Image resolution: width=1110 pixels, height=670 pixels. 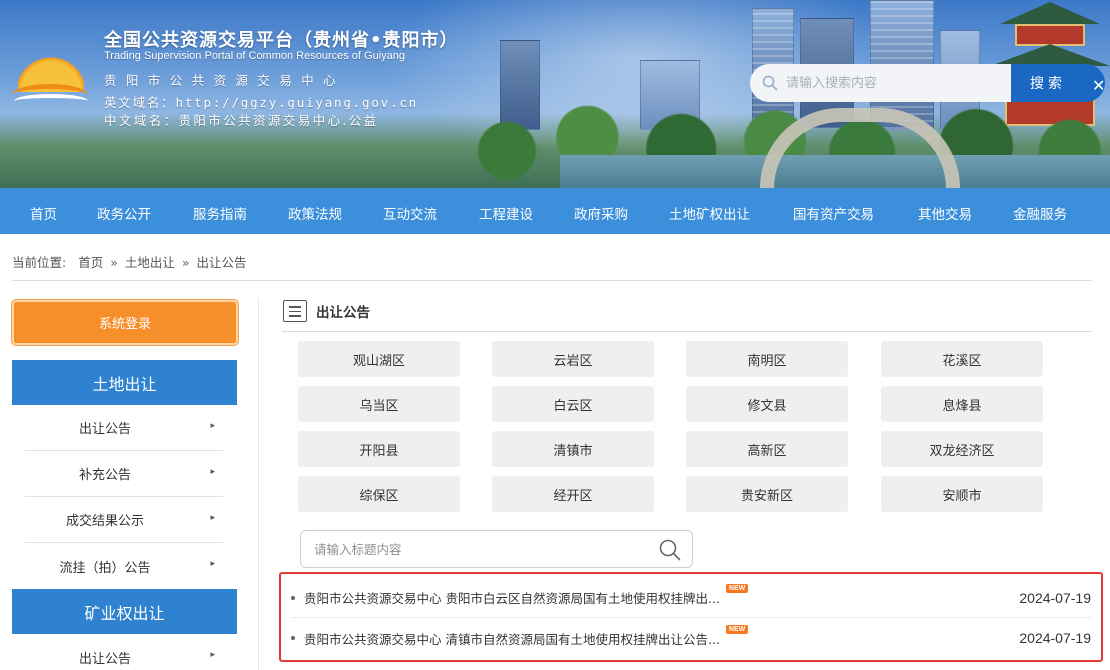 I want to click on list-icon, so click(x=295, y=311).